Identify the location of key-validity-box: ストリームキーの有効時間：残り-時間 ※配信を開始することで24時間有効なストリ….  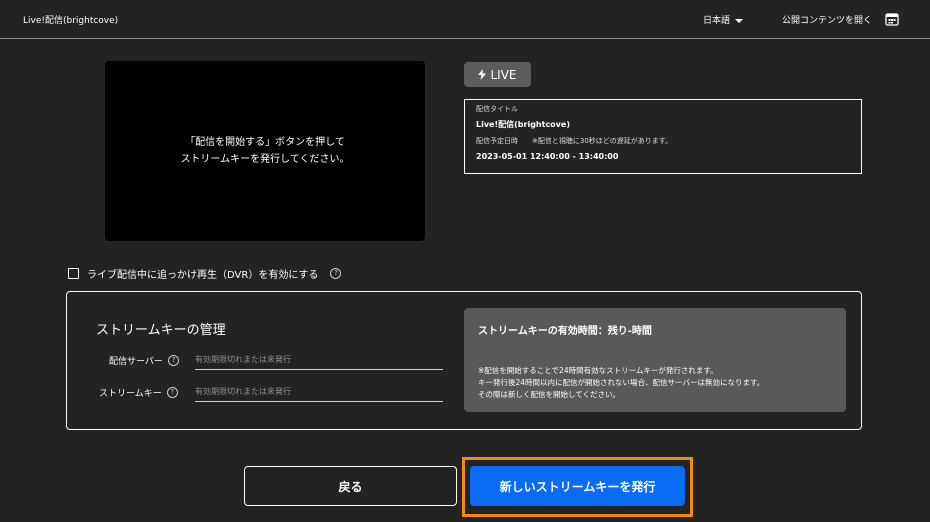
(655, 360).